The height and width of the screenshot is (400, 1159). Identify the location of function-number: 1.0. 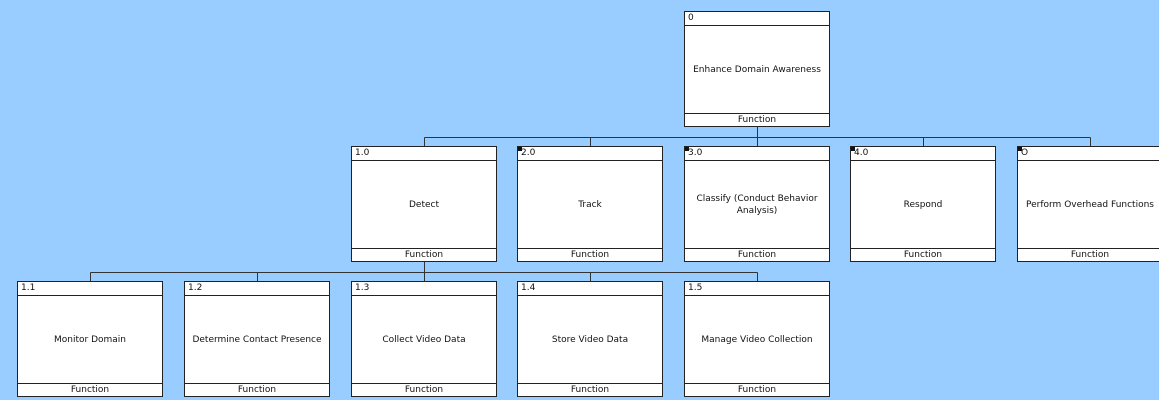
(424, 154).